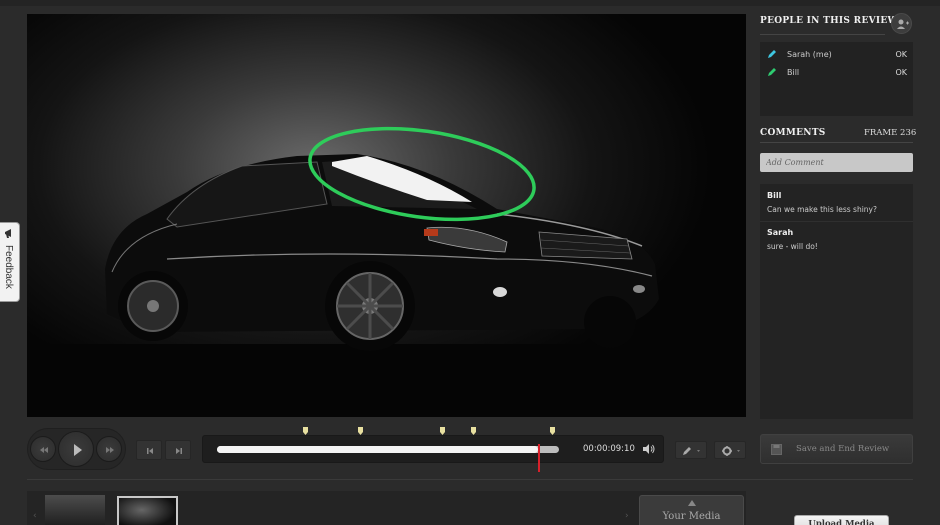 The image size is (940, 525). I want to click on comments-title-rule, so click(836, 142).